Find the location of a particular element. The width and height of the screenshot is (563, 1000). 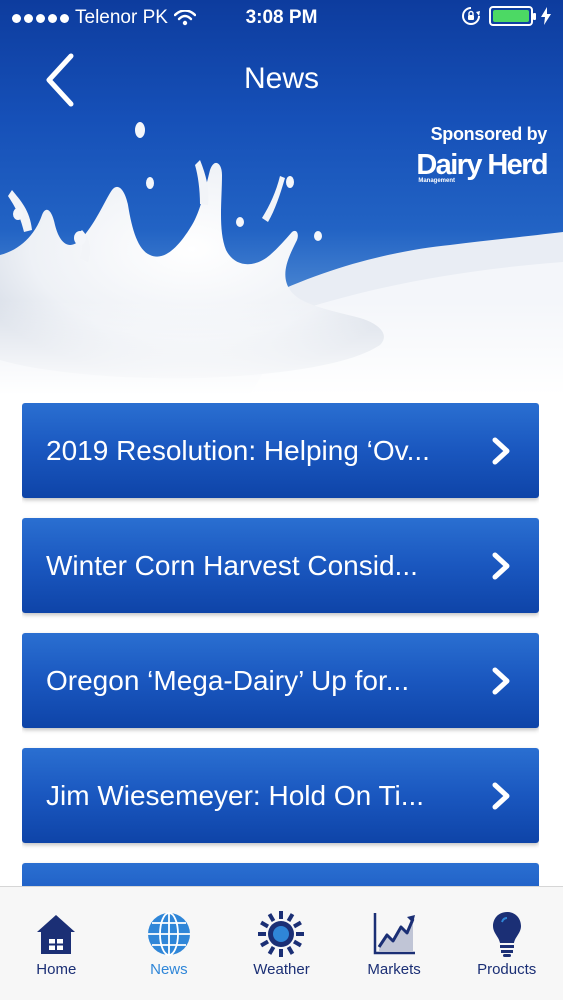

tab-bar: Home News Weather Markets Products is located at coordinates (281, 943).